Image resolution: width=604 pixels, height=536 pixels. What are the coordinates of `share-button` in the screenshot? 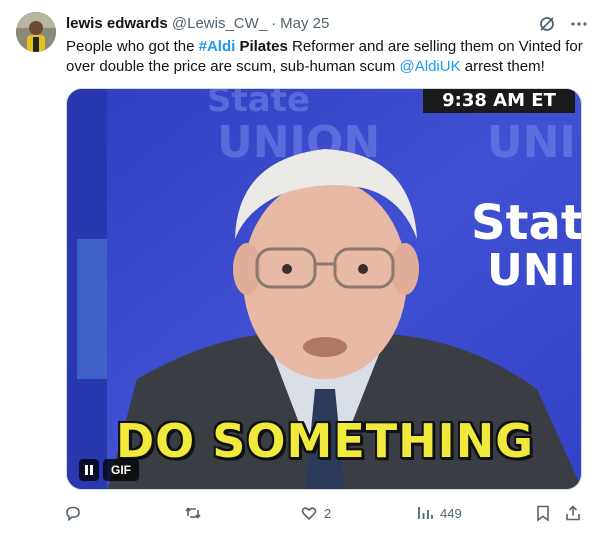 It's located at (573, 513).